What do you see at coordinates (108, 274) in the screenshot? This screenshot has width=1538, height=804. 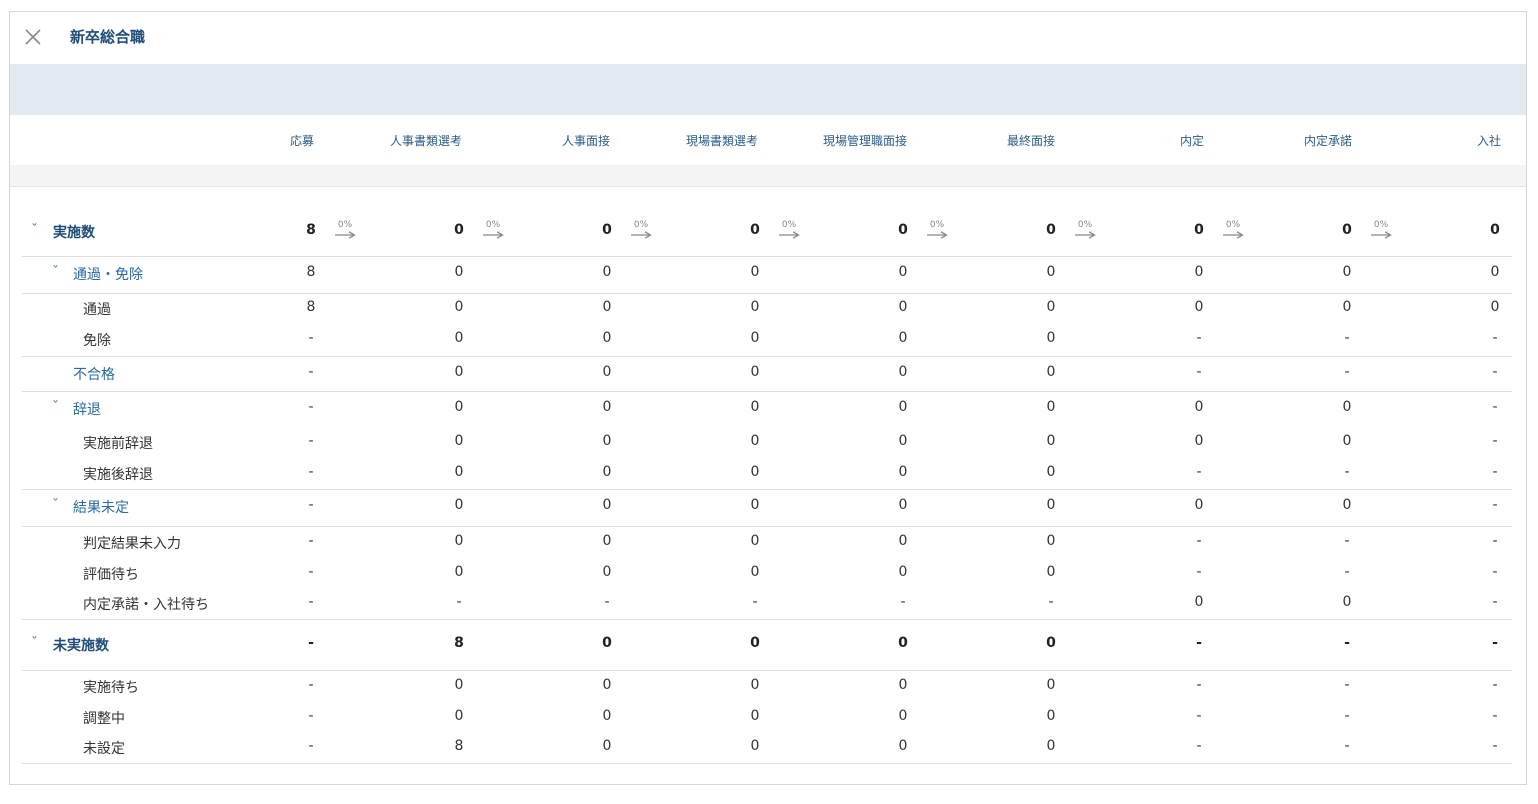 I see `row-label: 通過・免除` at bounding box center [108, 274].